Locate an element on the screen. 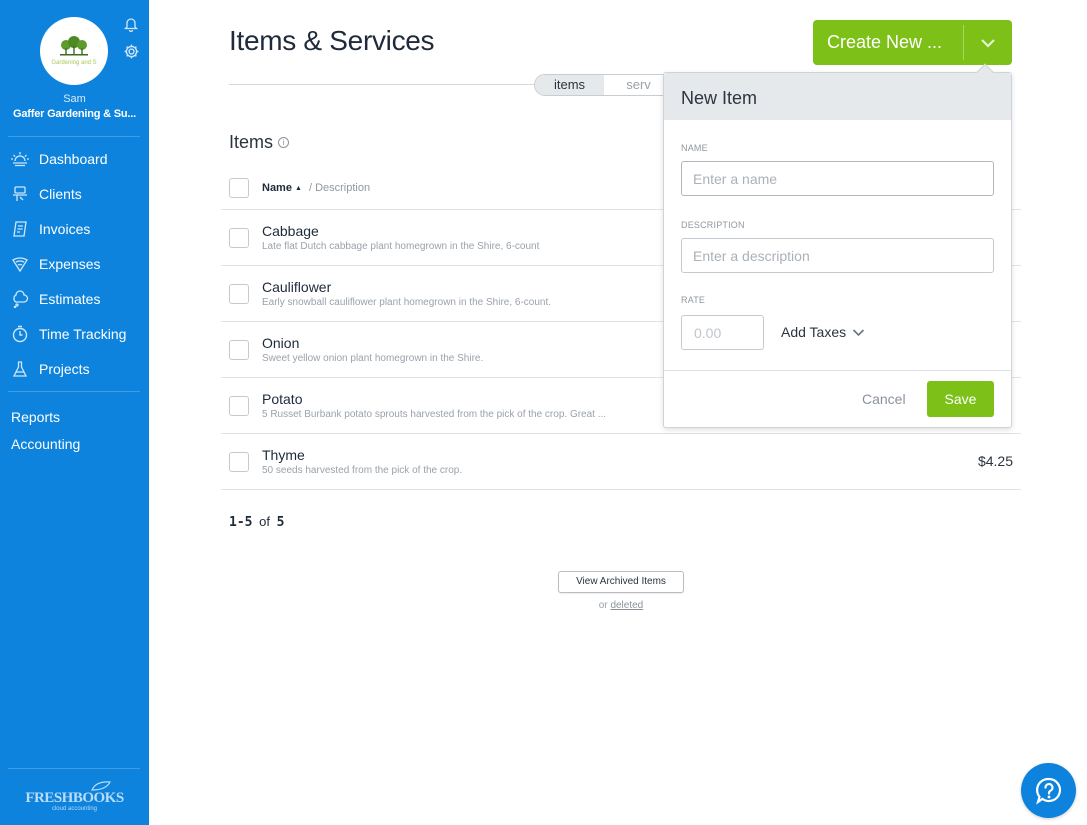  sidebar-item-invoices: Invoices is located at coordinates (74, 228).